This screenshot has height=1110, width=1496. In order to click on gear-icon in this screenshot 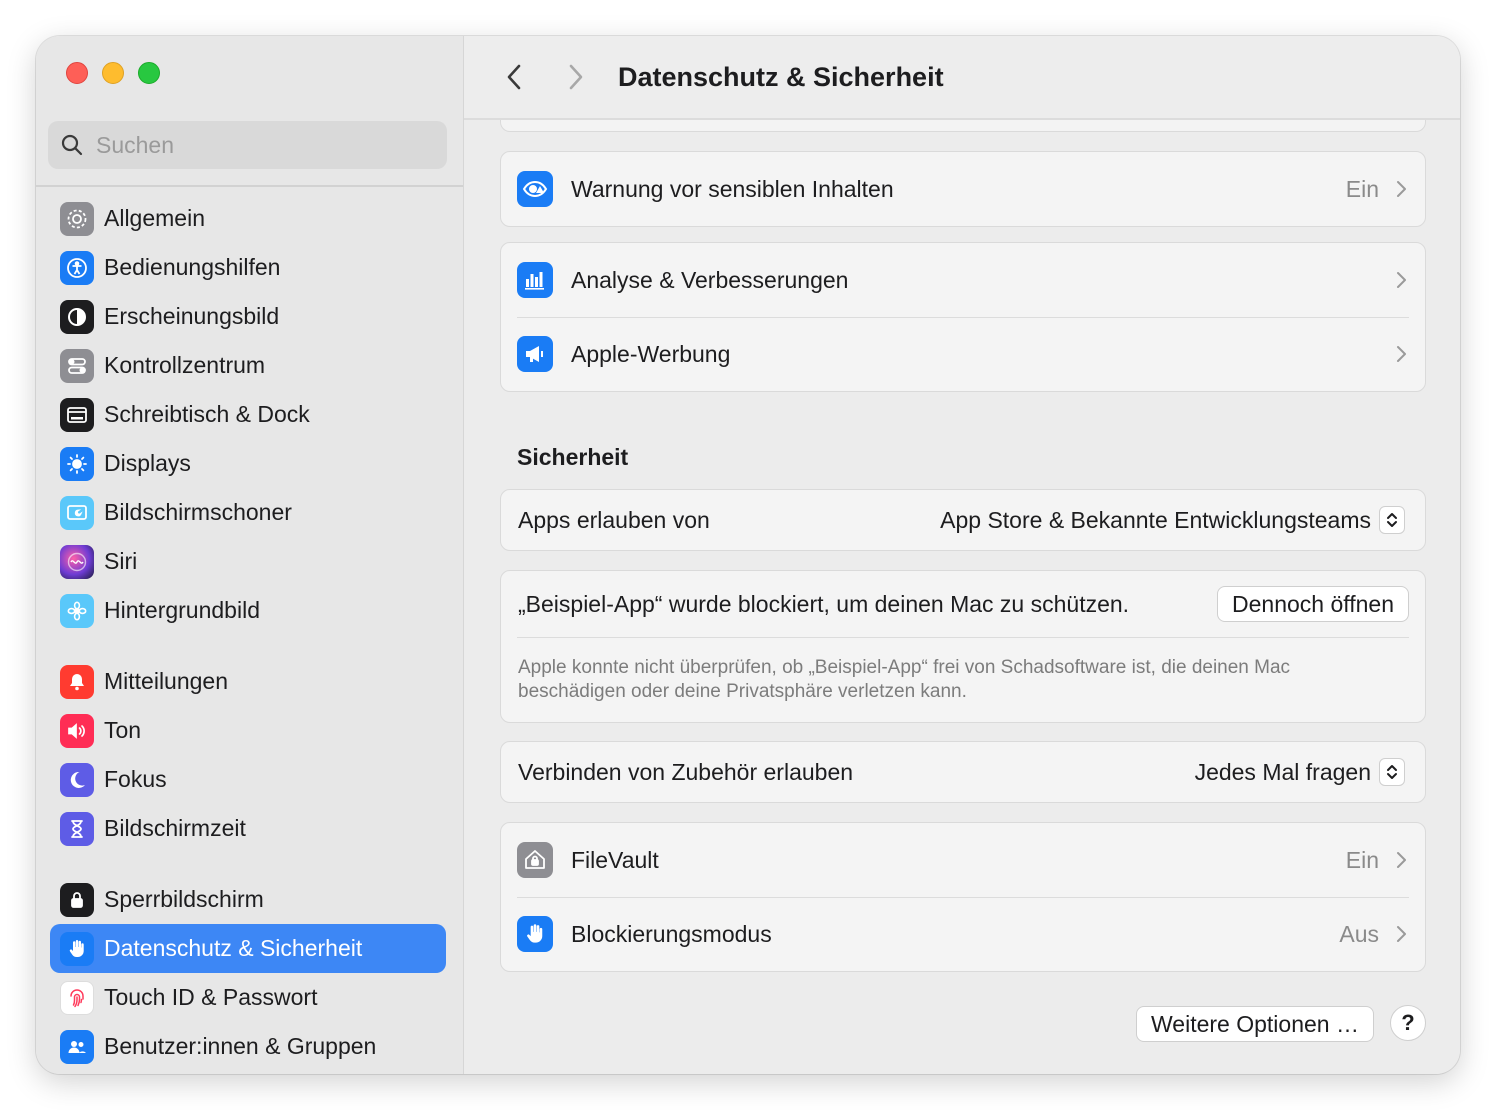, I will do `click(77, 218)`.